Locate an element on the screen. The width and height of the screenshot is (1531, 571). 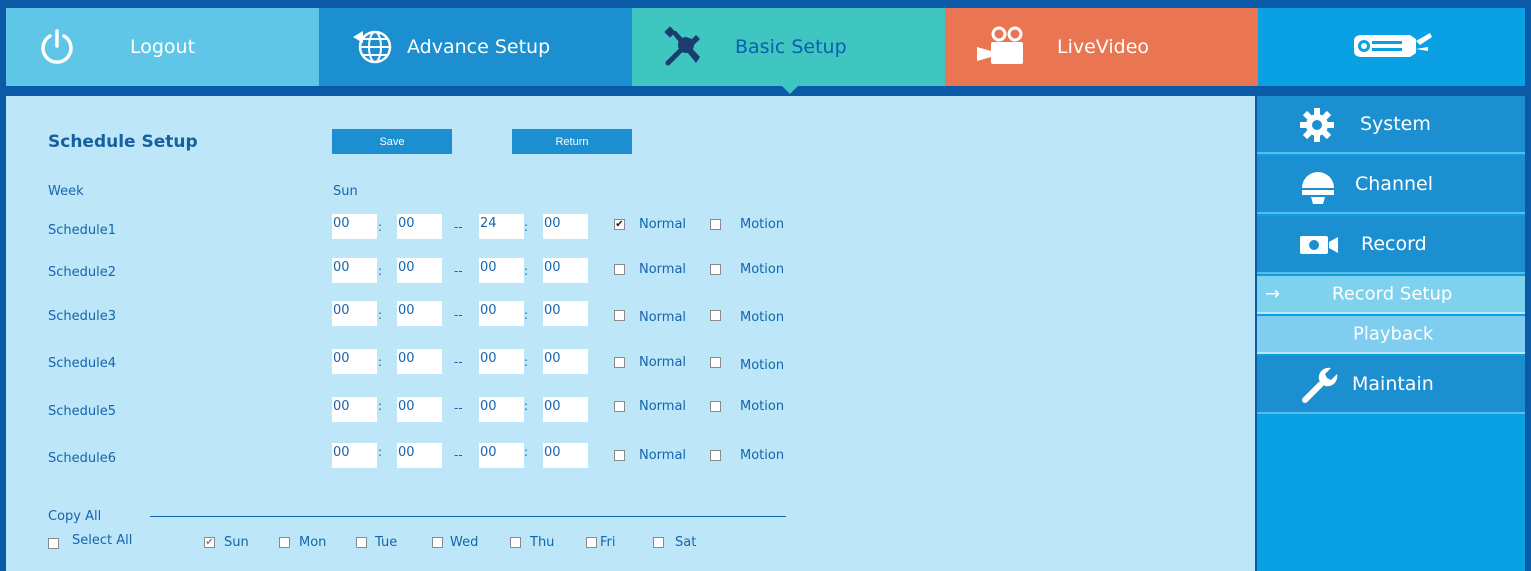
day-checkbox-thu is located at coordinates (515, 542).